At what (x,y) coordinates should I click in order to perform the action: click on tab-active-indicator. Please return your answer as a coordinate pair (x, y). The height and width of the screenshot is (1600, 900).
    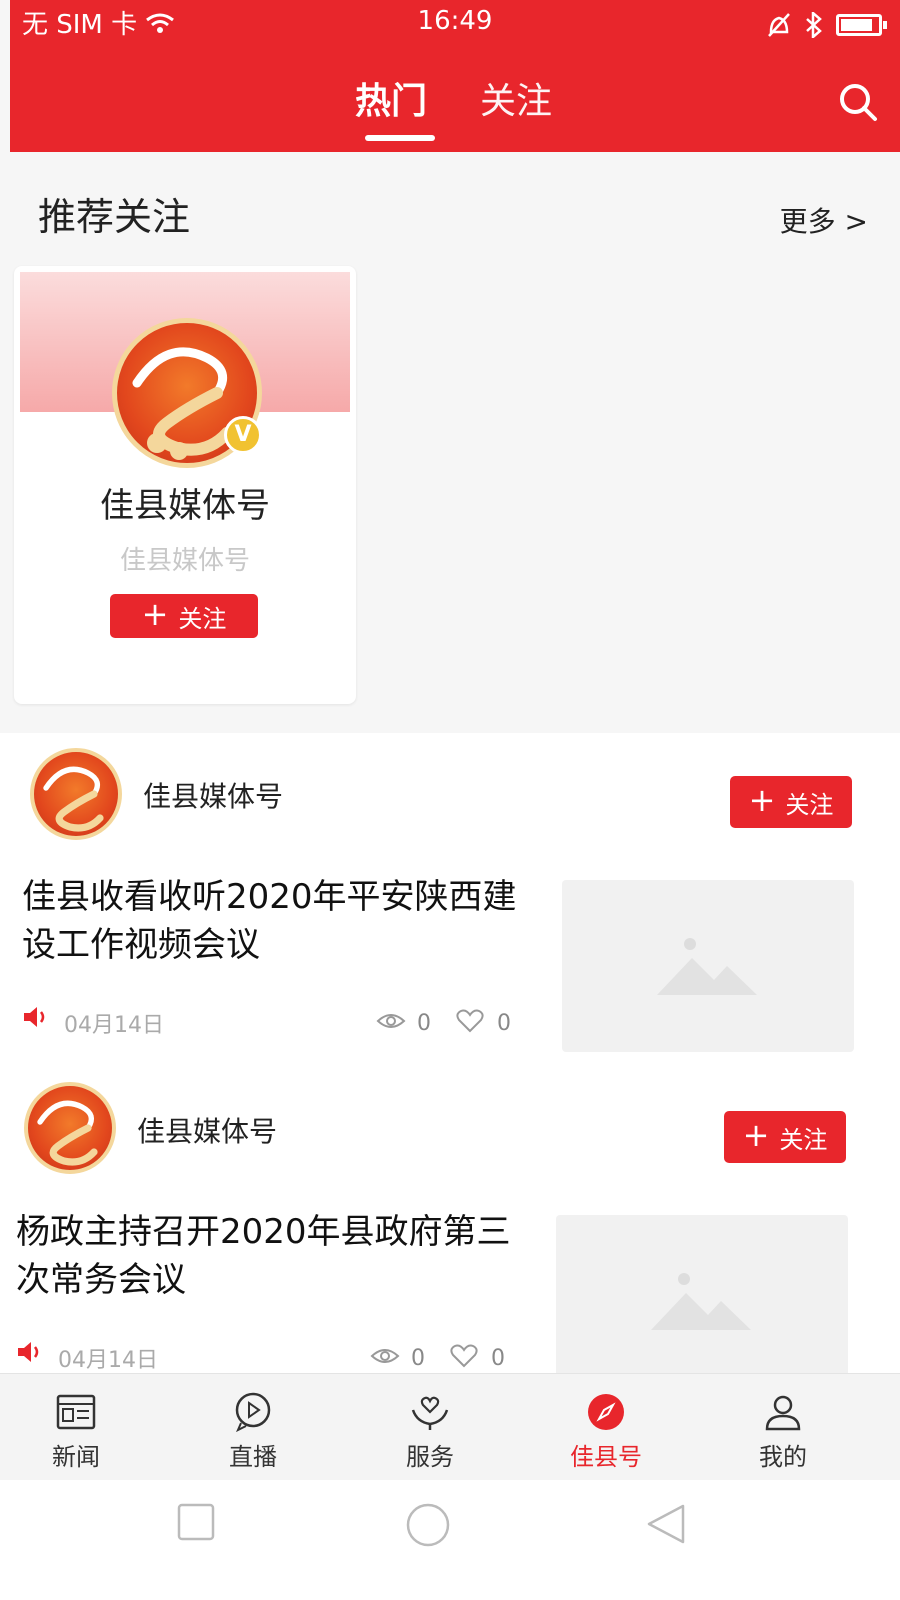
    Looking at the image, I should click on (400, 138).